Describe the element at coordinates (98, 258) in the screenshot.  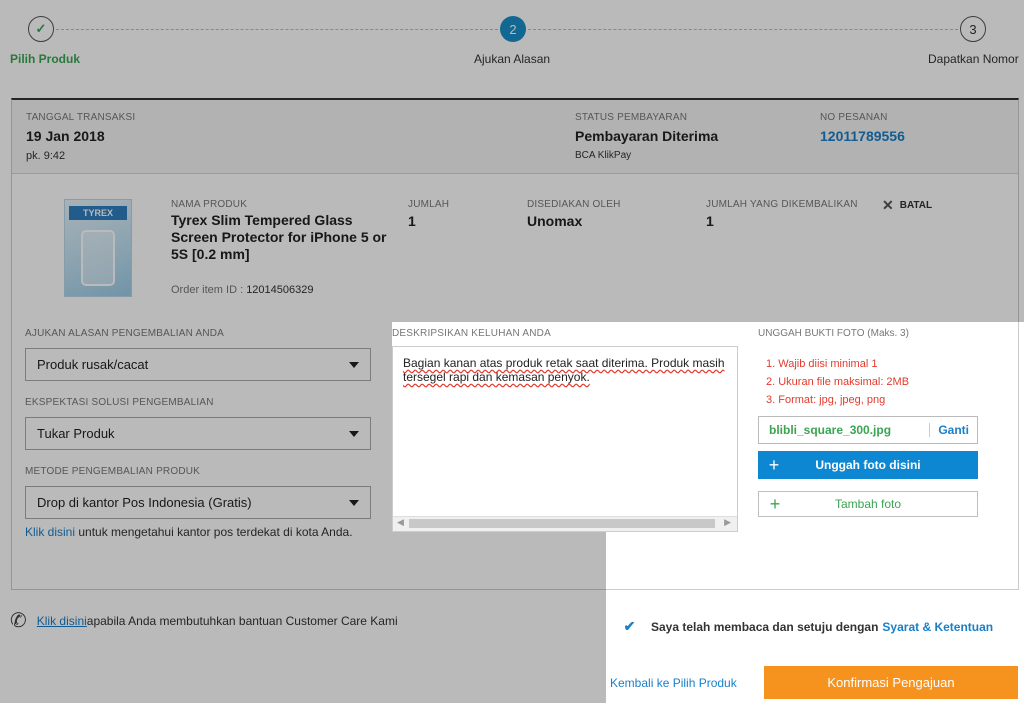
I see `phone-outline-icon` at that location.